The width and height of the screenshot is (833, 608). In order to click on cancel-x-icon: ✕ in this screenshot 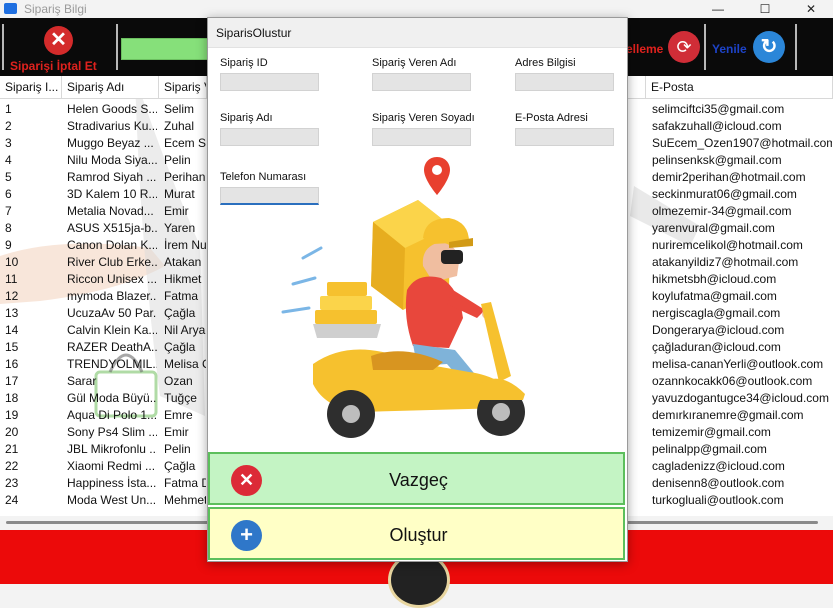, I will do `click(58, 40)`.